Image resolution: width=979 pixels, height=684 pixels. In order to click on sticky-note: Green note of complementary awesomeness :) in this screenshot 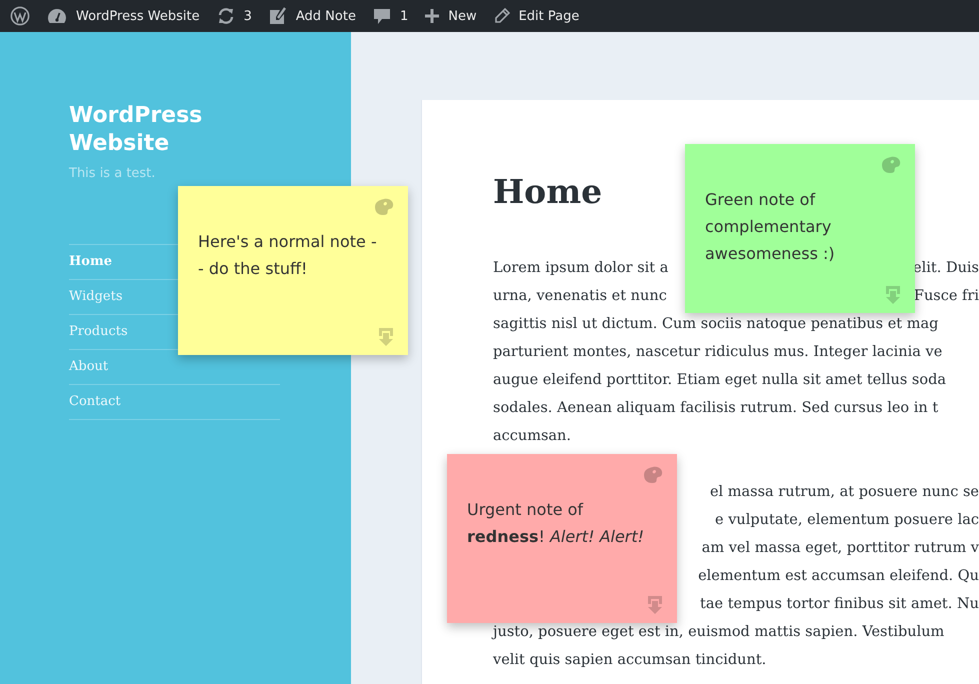, I will do `click(800, 228)`.